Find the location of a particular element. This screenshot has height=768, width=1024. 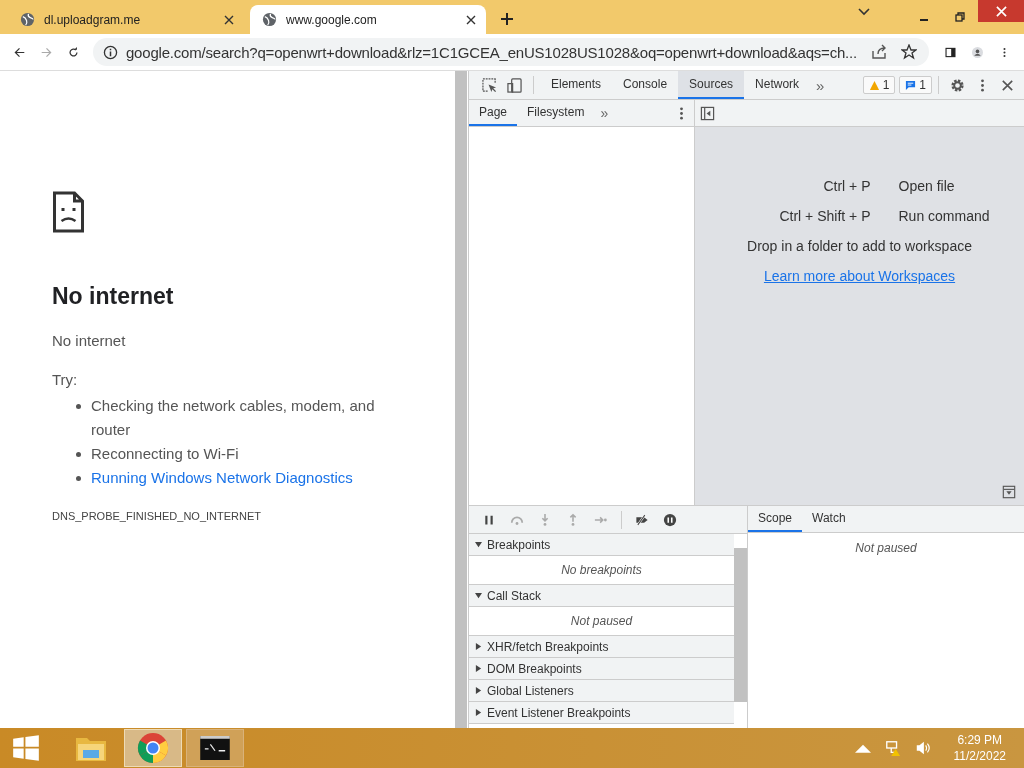

taskbar-app-button is located at coordinates (215, 748).